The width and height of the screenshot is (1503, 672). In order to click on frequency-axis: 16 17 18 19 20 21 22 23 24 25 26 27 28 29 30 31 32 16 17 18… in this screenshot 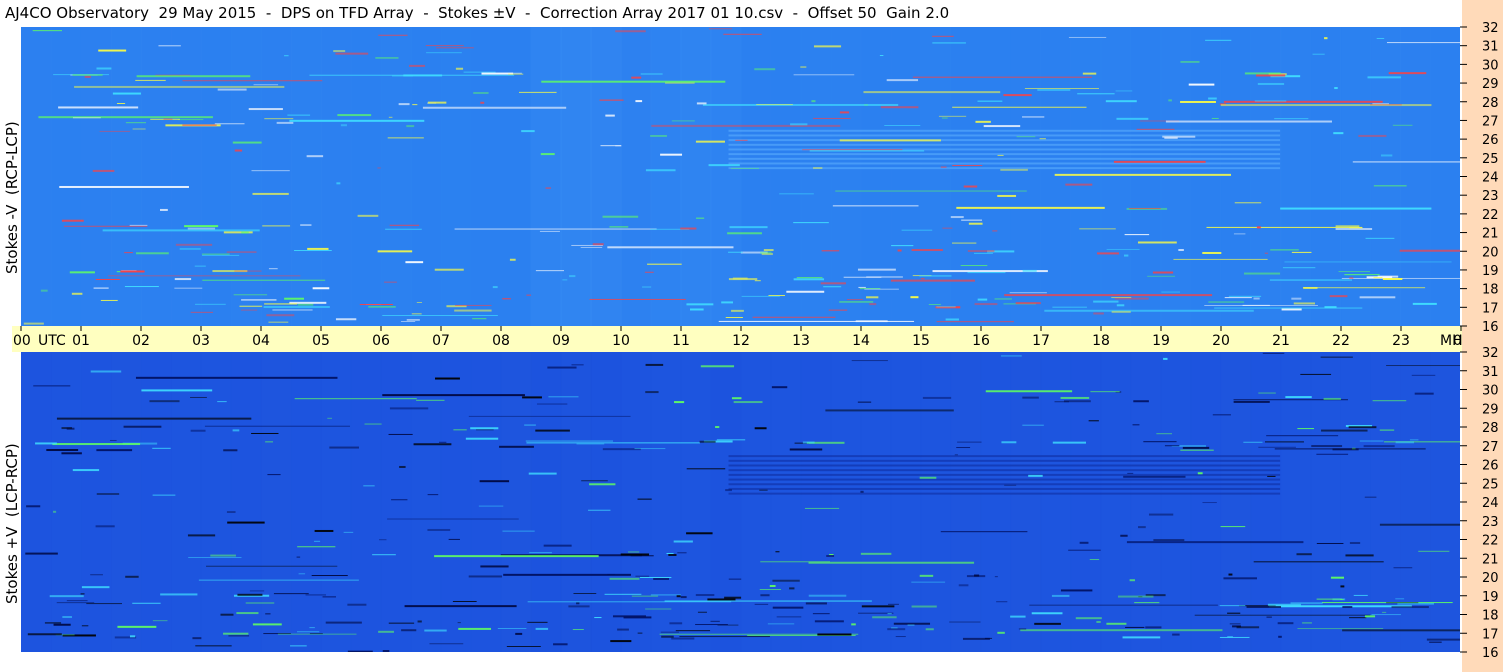, I will do `click(1479, 341)`.